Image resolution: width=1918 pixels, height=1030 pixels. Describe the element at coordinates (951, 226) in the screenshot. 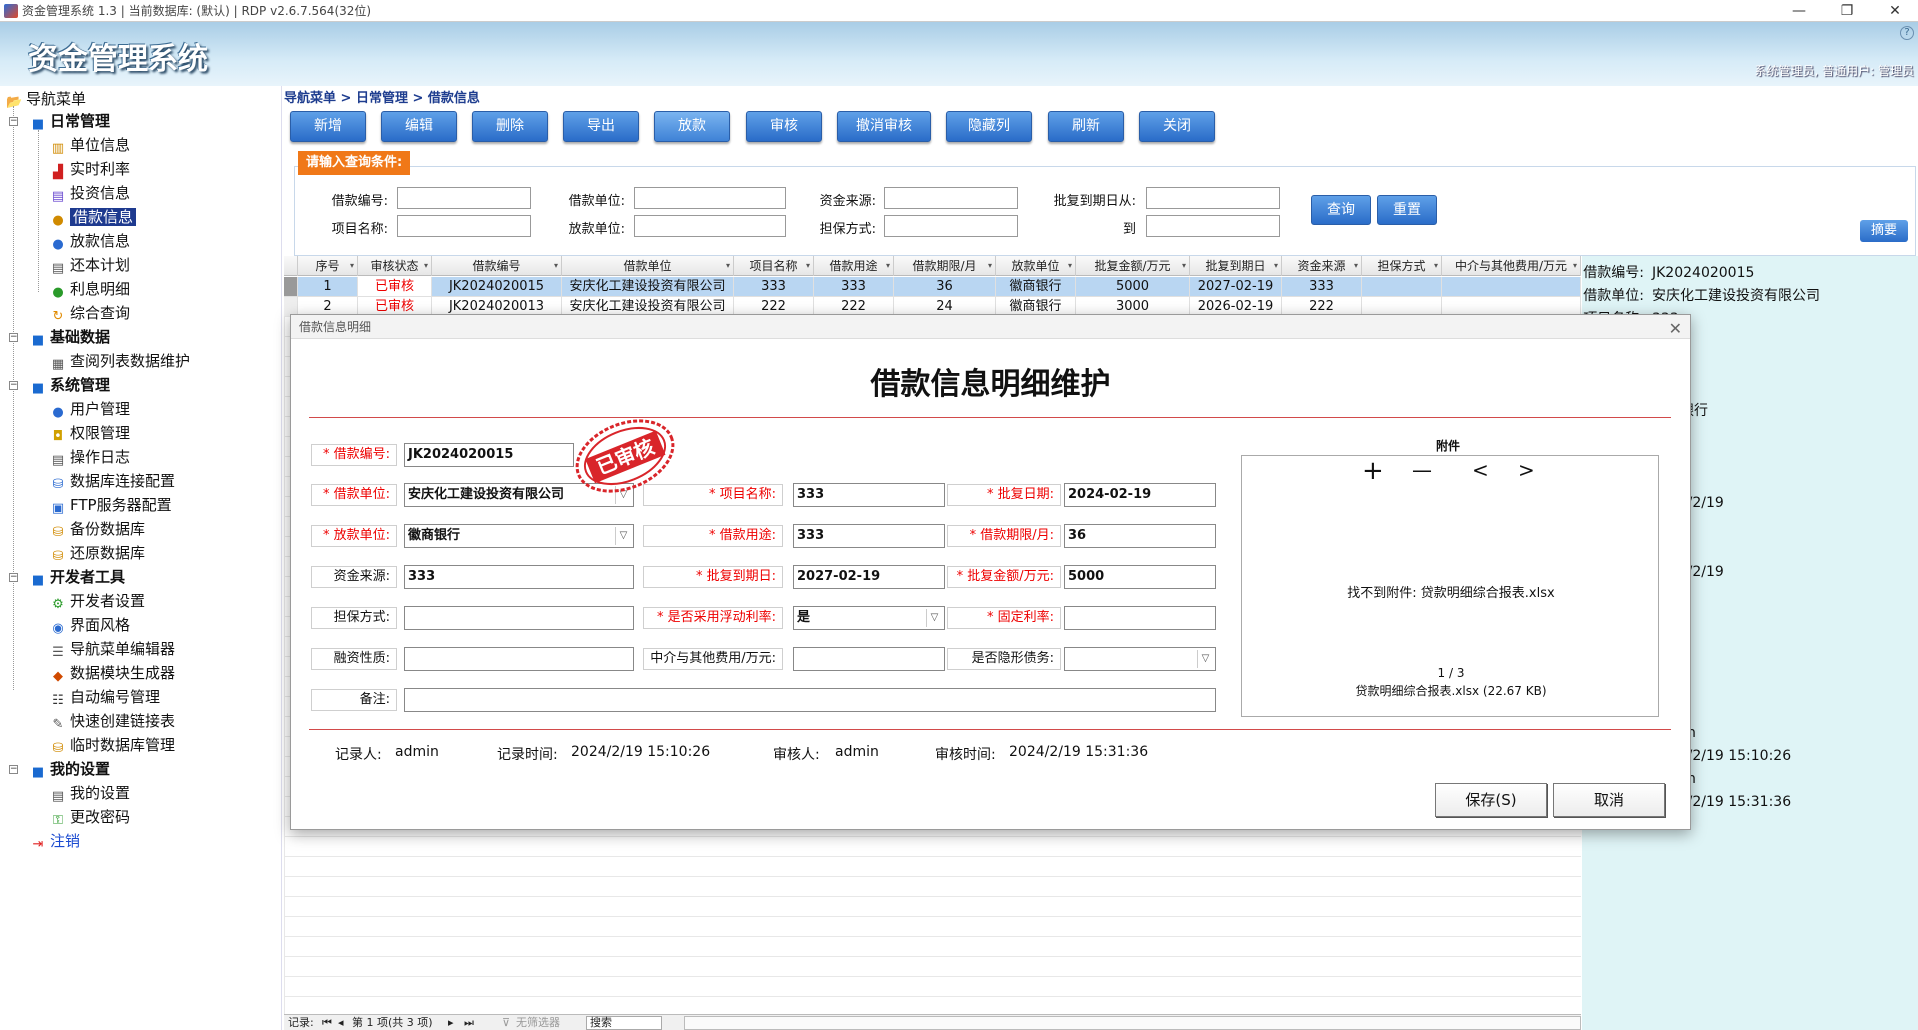

I see `query-guarantee-input` at that location.